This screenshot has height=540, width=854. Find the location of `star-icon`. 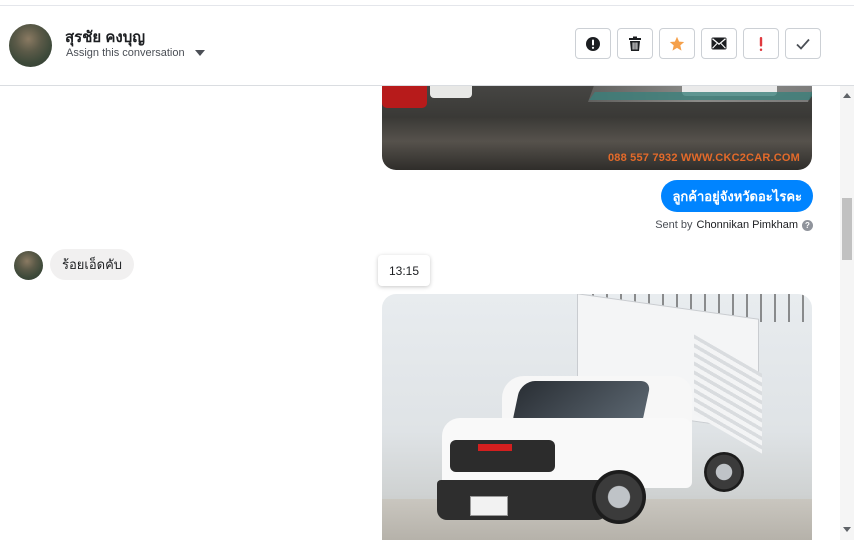

star-icon is located at coordinates (677, 43).